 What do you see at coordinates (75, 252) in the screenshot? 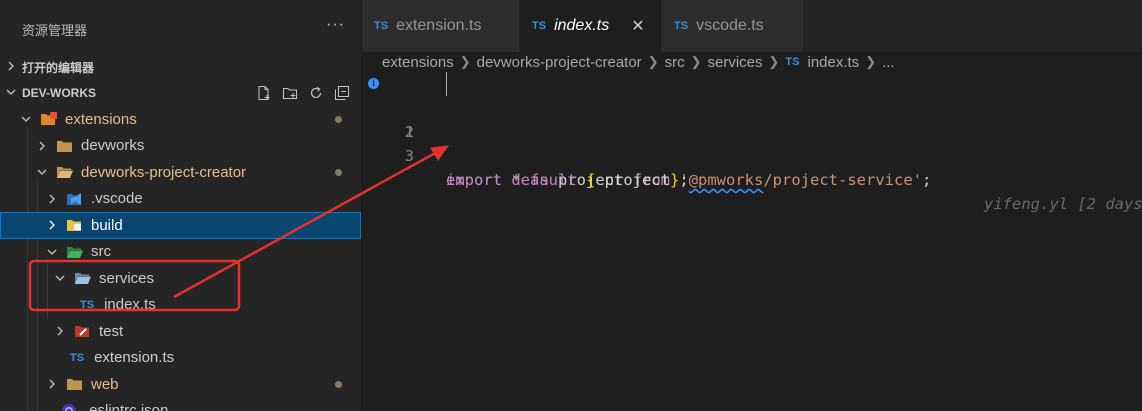
I see `src-folder-icon` at bounding box center [75, 252].